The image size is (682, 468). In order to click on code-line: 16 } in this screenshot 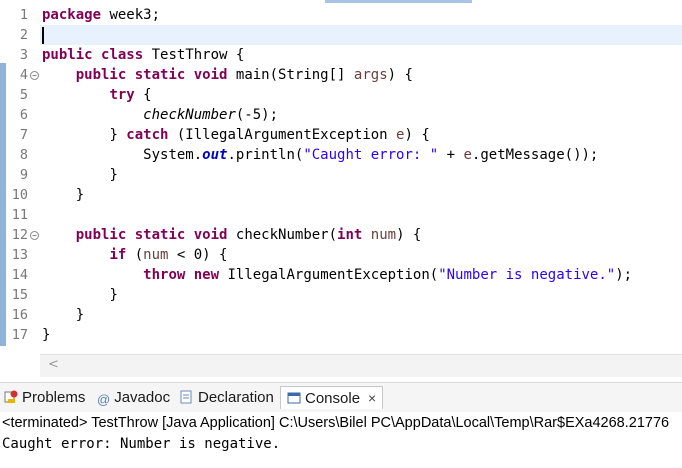, I will do `click(341, 315)`.